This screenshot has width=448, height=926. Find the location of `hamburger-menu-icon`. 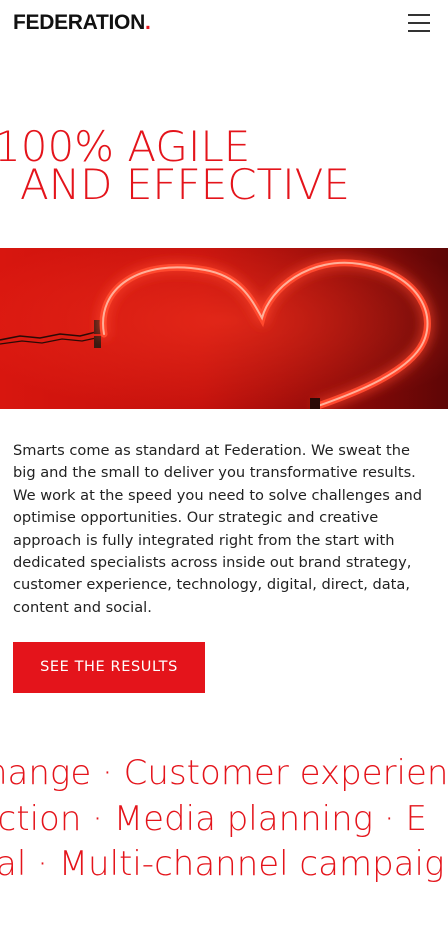

hamburger-menu-icon is located at coordinates (419, 22).